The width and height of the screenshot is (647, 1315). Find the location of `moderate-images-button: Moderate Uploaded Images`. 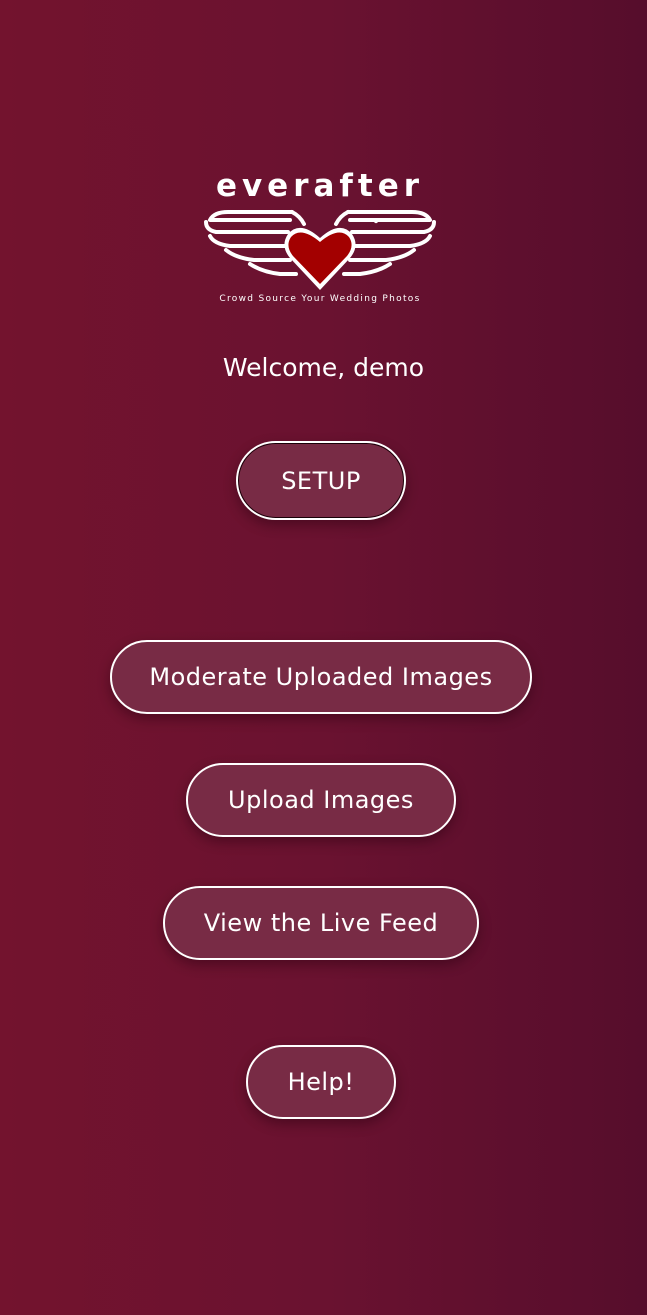

moderate-images-button: Moderate Uploaded Images is located at coordinates (321, 677).